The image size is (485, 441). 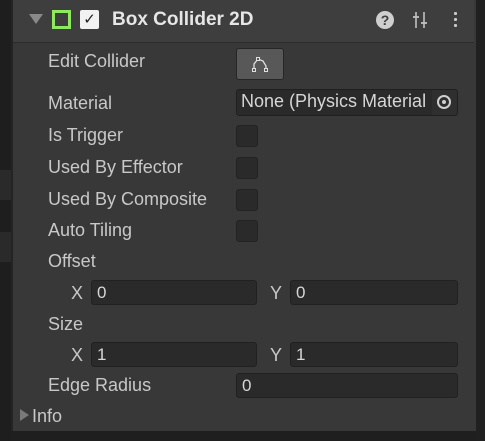 What do you see at coordinates (247, 136) in the screenshot?
I see `is-trigger-checkbox` at bounding box center [247, 136].